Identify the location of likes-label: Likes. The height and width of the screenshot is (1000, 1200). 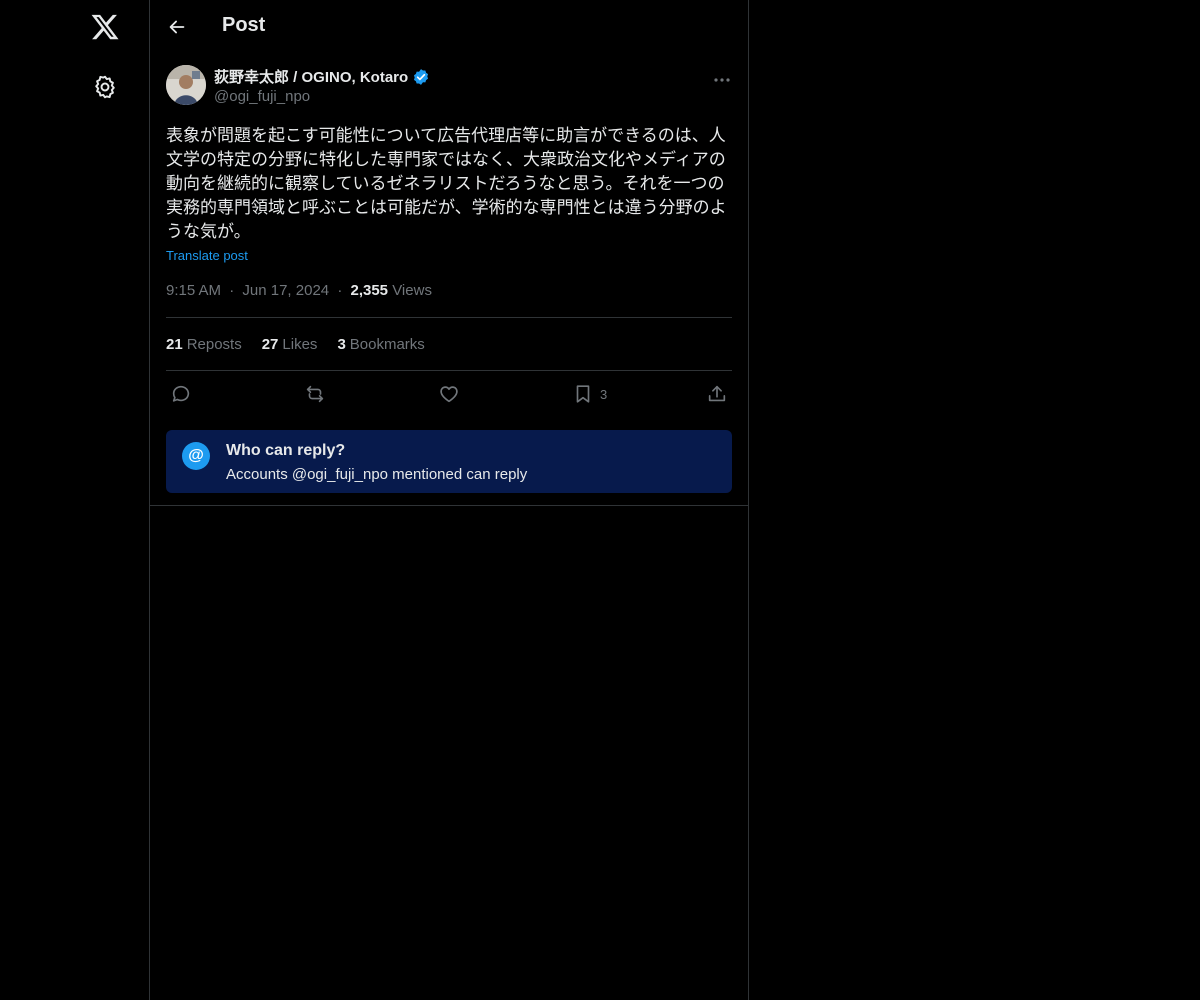
(300, 344).